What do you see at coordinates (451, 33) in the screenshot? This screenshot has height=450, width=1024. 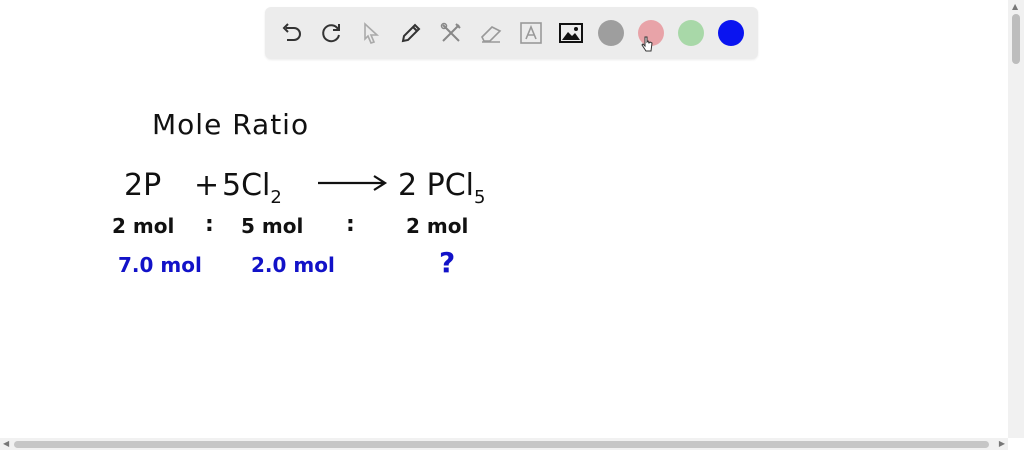 I see `tools-icon` at bounding box center [451, 33].